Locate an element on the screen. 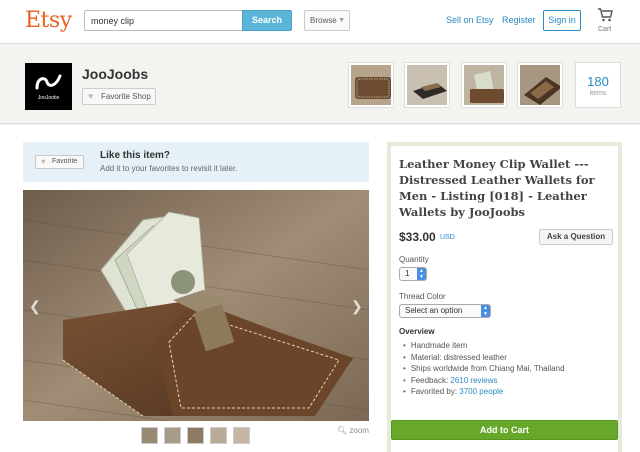  shop-name: JooJoobs is located at coordinates (115, 74).